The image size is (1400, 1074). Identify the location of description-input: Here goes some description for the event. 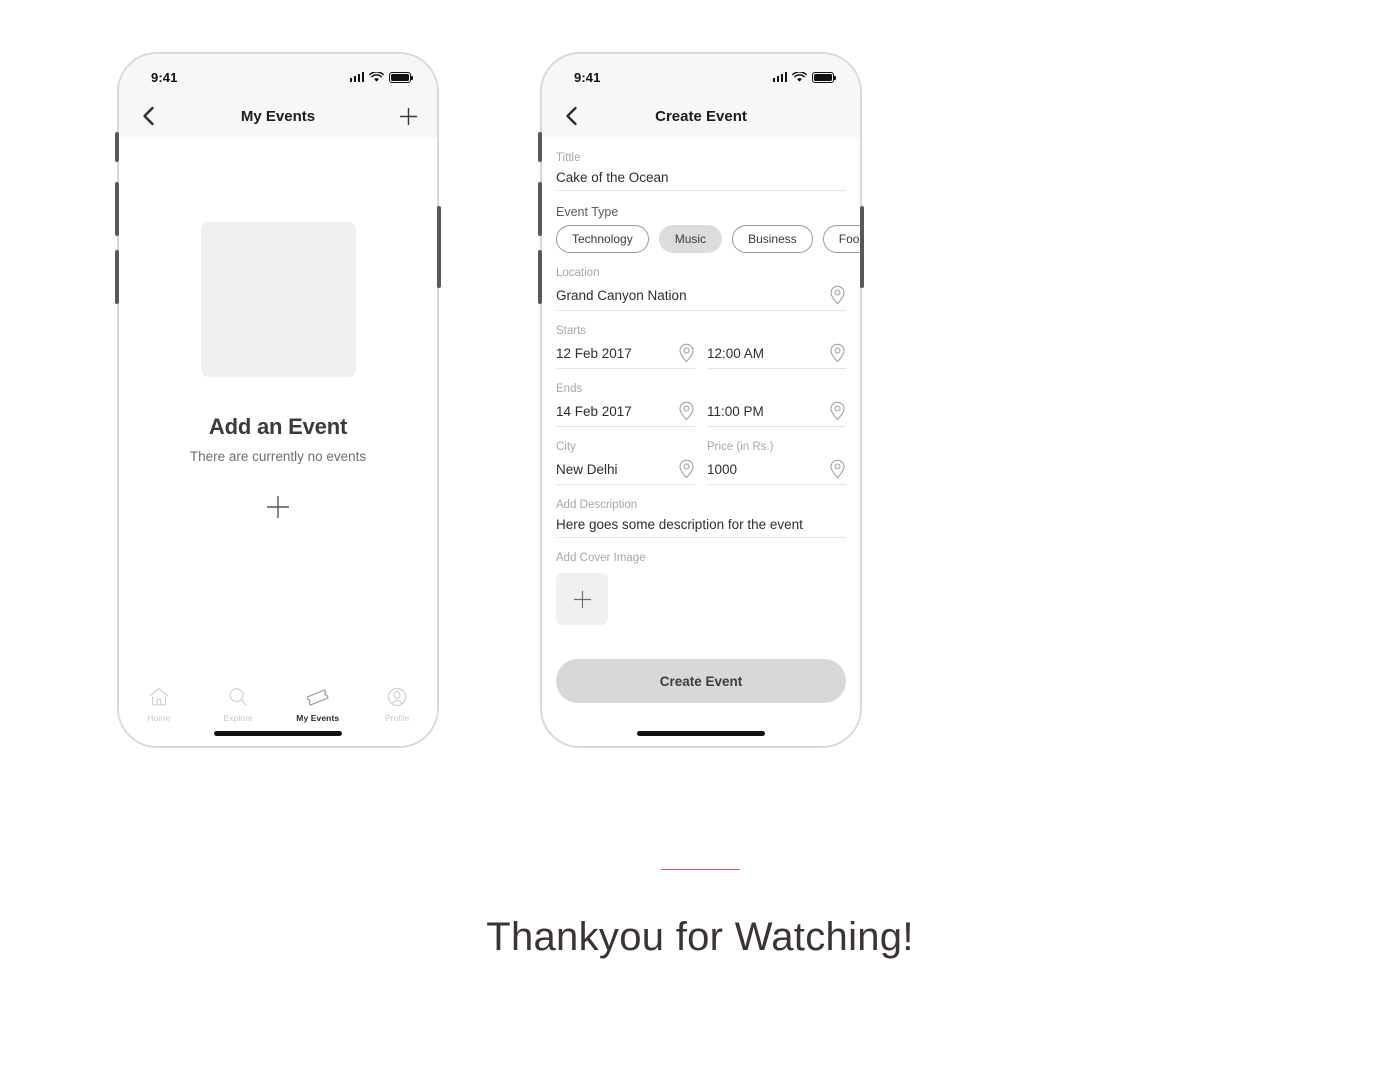
(701, 527).